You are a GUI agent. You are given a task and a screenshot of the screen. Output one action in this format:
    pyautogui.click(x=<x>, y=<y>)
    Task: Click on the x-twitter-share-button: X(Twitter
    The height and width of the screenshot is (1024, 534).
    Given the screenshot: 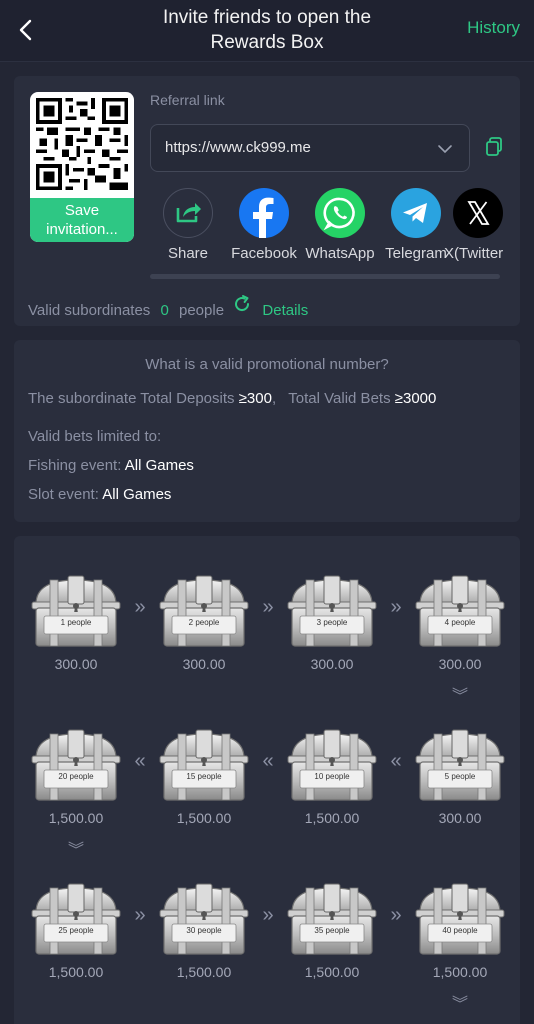 What is the action you would take?
    pyautogui.click(x=478, y=228)
    